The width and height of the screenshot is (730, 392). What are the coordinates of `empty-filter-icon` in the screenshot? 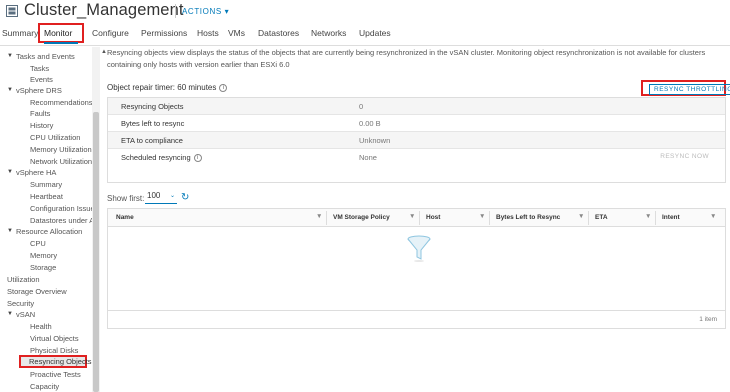 It's located at (419, 248).